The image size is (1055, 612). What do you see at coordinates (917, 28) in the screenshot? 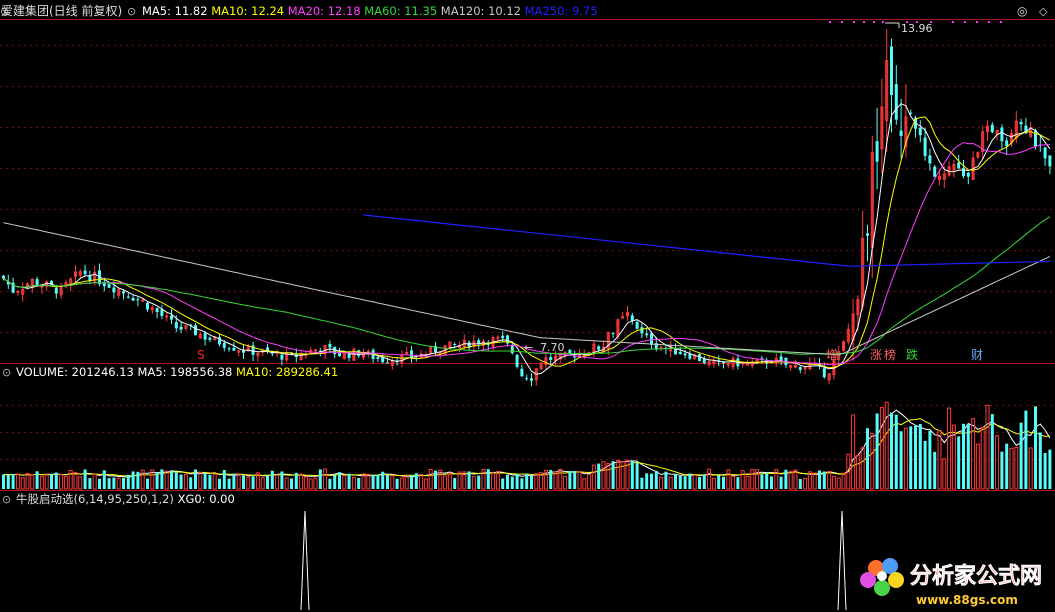
I see `high-price-marker: 13.96` at bounding box center [917, 28].